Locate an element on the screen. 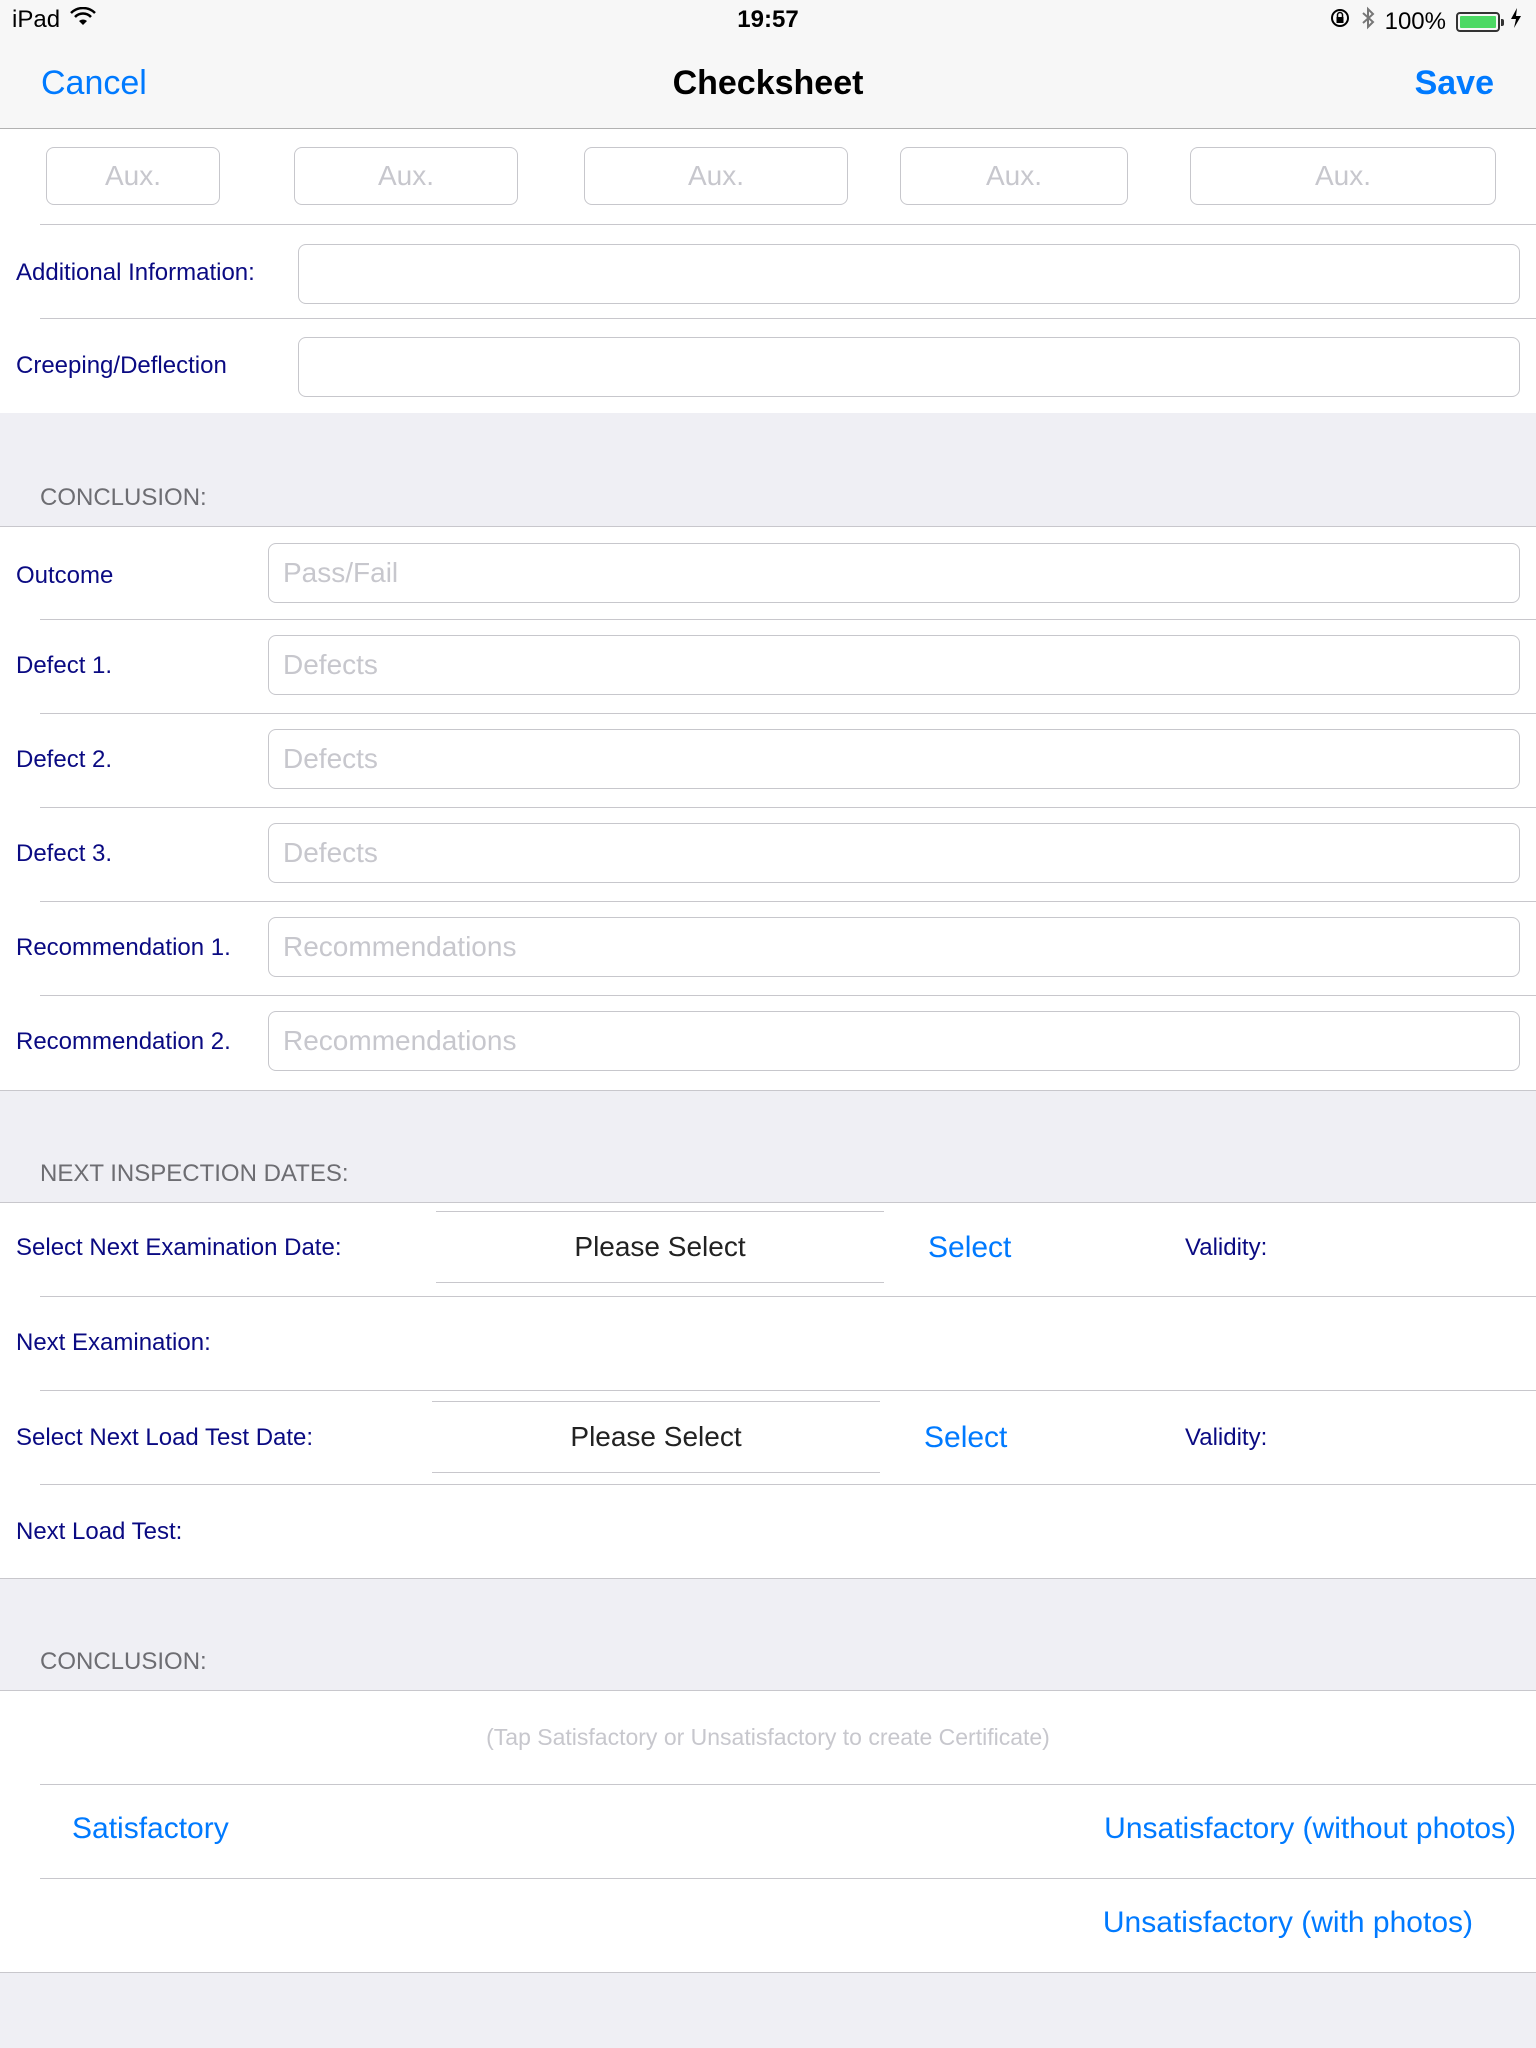  creeping-deflection-label: Creeping/Deflection is located at coordinates (121, 365).